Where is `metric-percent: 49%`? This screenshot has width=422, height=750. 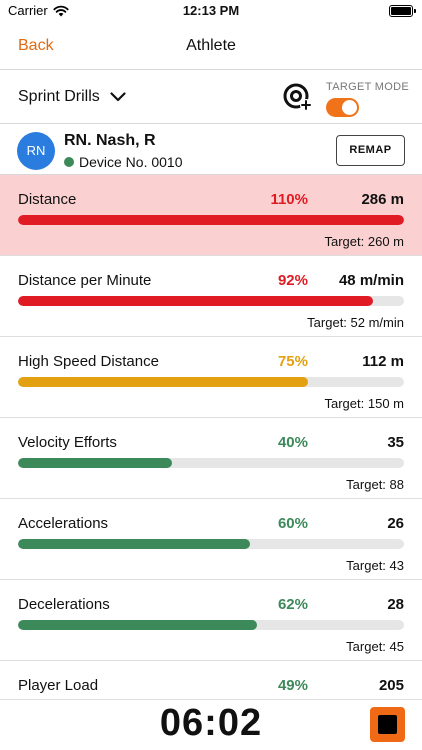
metric-percent: 49% is located at coordinates (292, 685).